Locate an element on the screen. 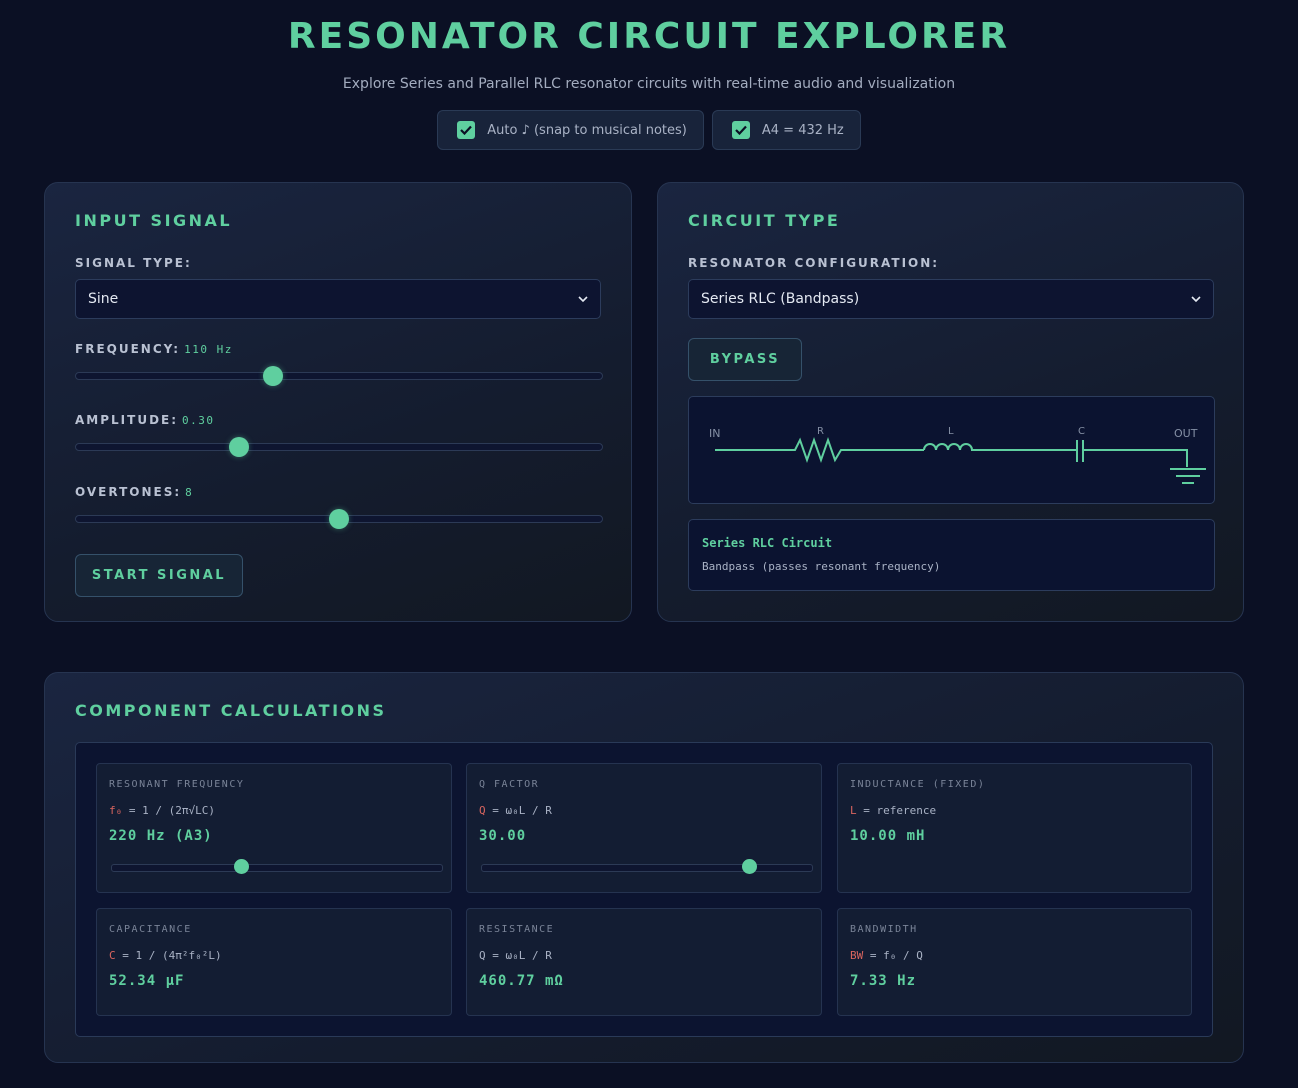  resonant-frequency-slider-thumb is located at coordinates (241, 866).